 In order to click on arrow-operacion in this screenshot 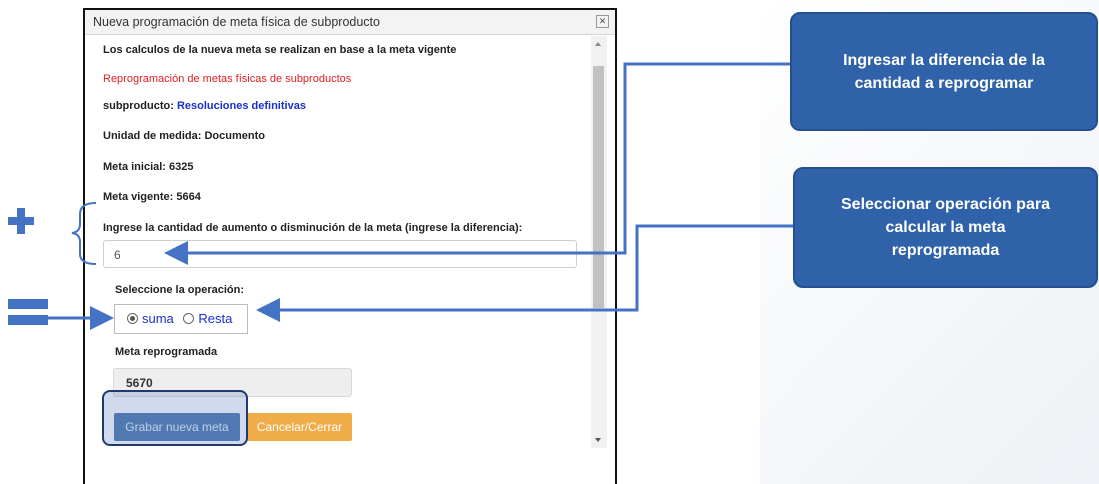, I will do `click(524, 273)`.